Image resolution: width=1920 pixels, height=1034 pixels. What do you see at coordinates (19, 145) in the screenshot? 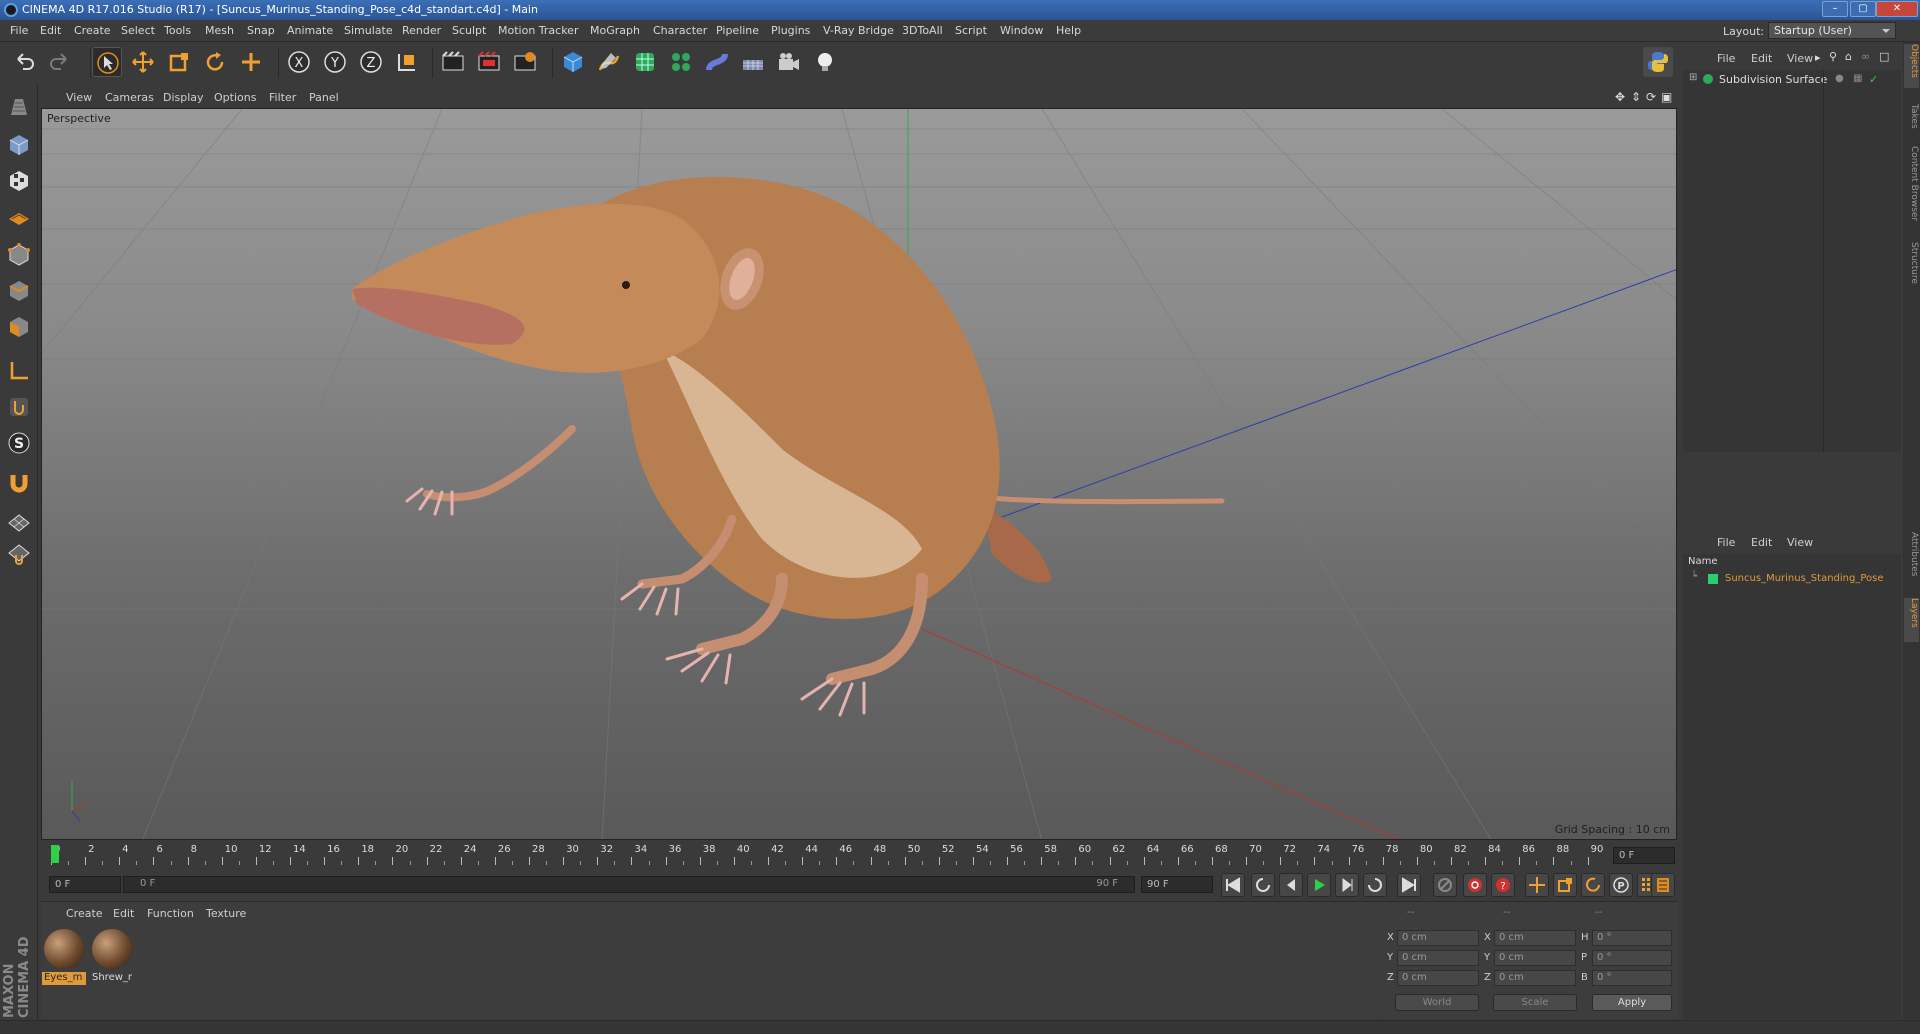
I see `object-mode-icon` at bounding box center [19, 145].